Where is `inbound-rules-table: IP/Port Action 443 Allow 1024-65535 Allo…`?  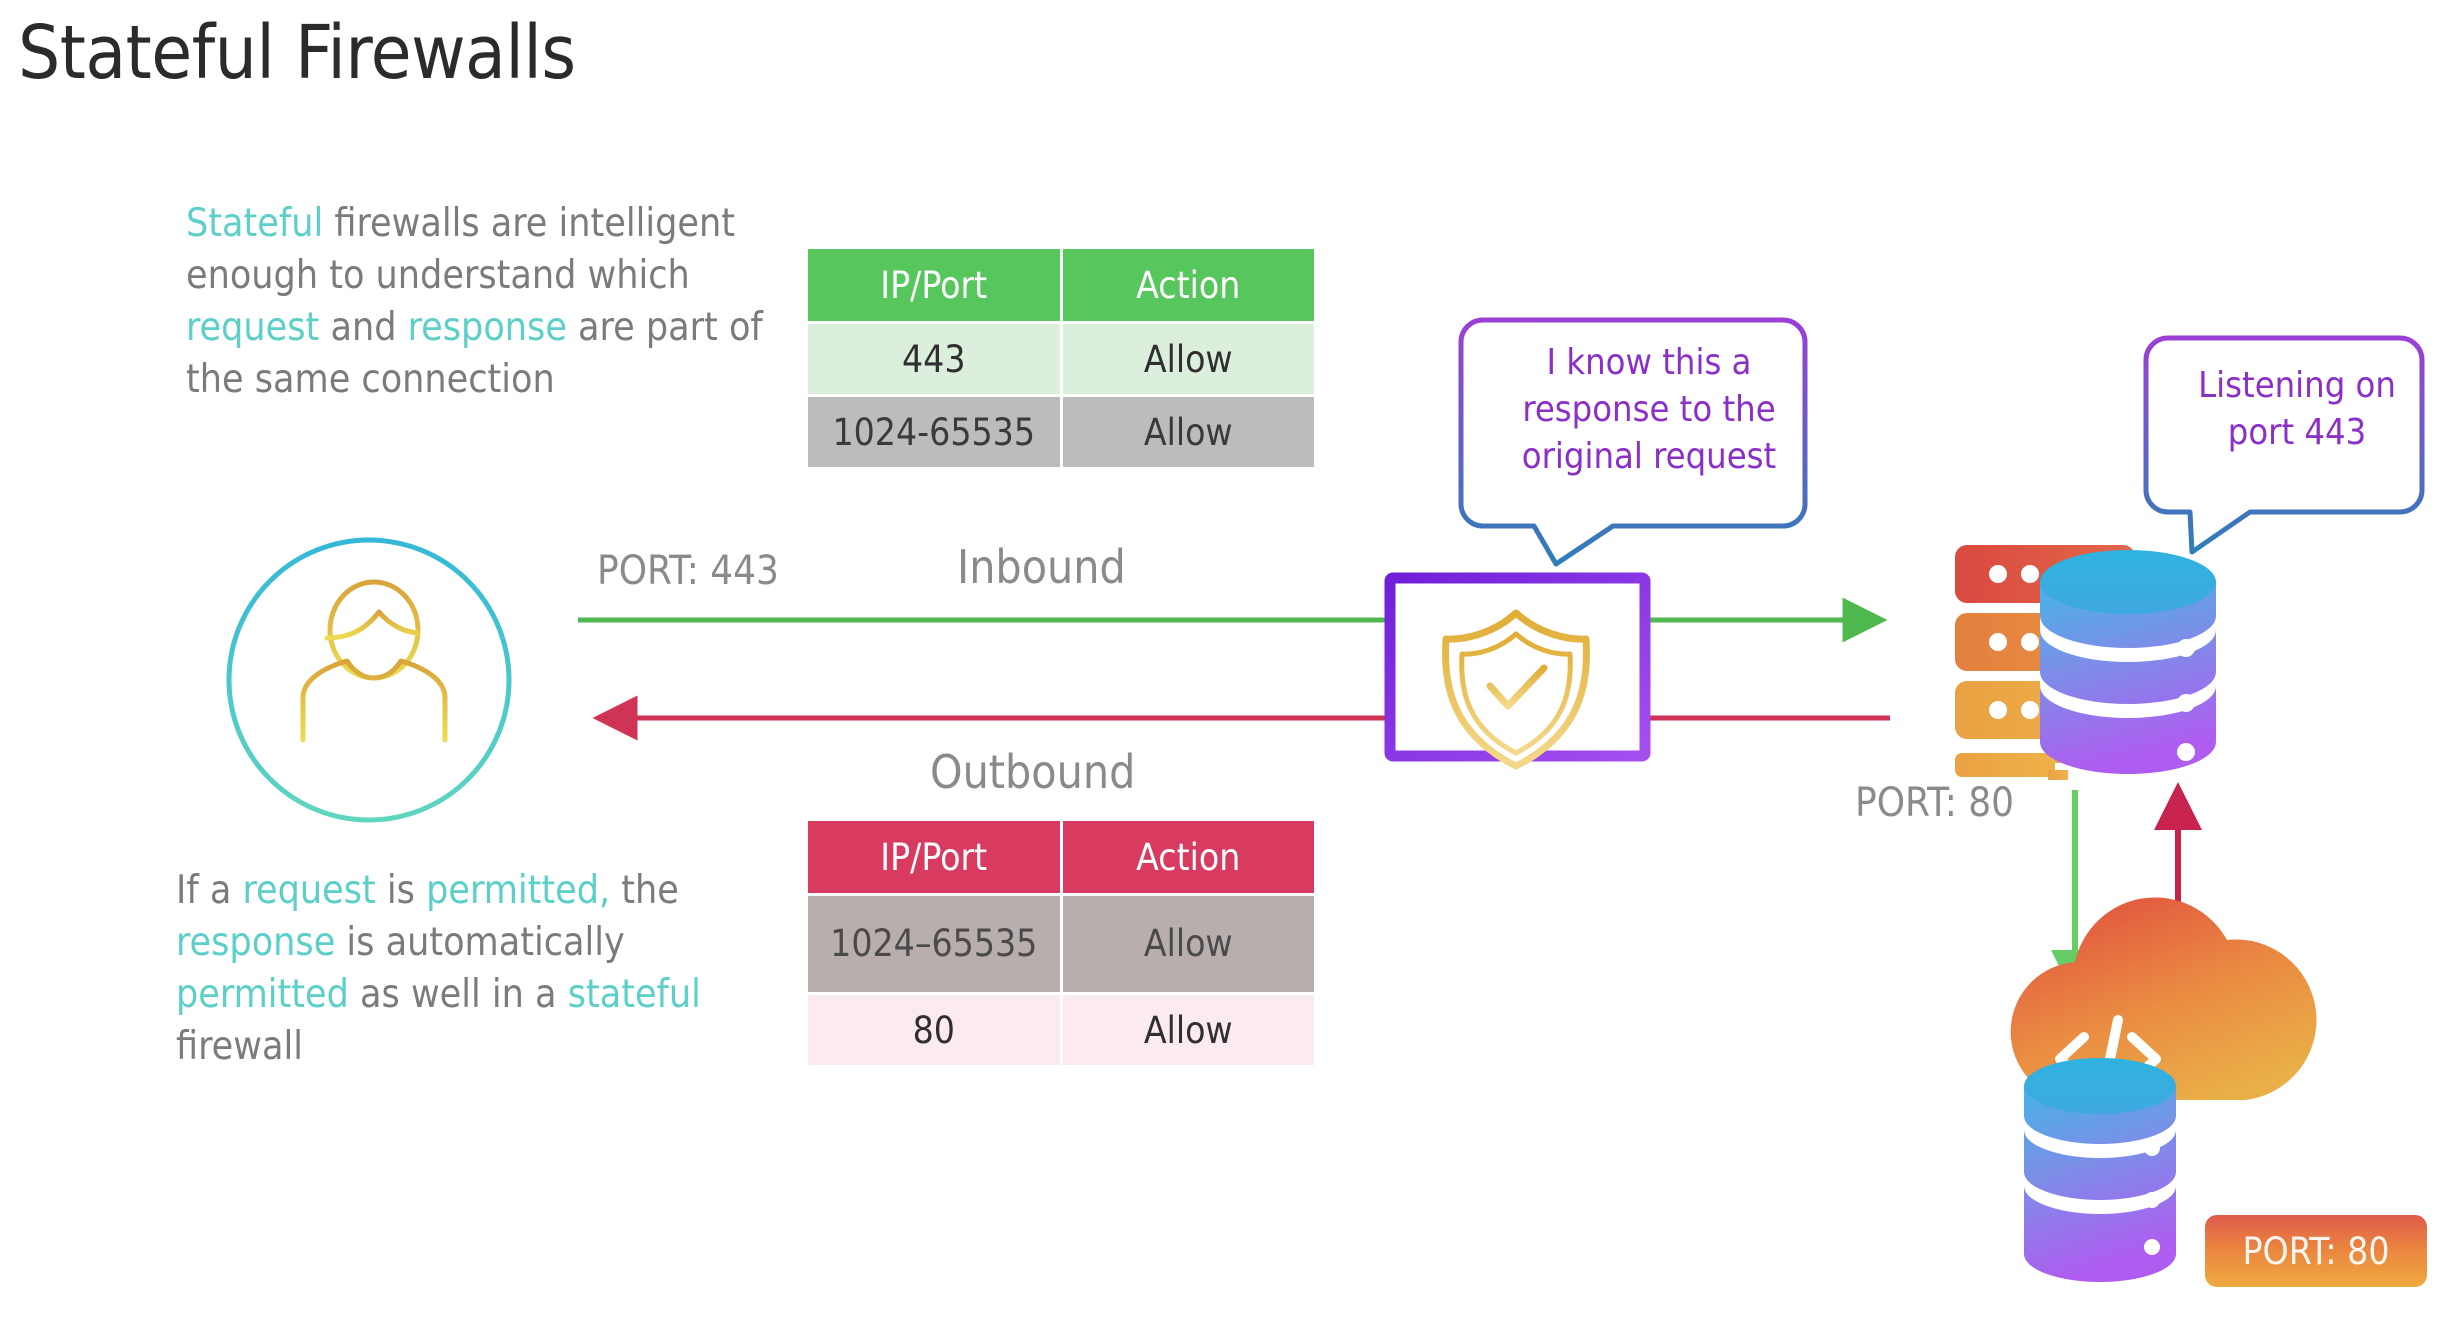
inbound-rules-table: IP/Port Action 443 Allow 1024-65535 Allo… is located at coordinates (1061, 358).